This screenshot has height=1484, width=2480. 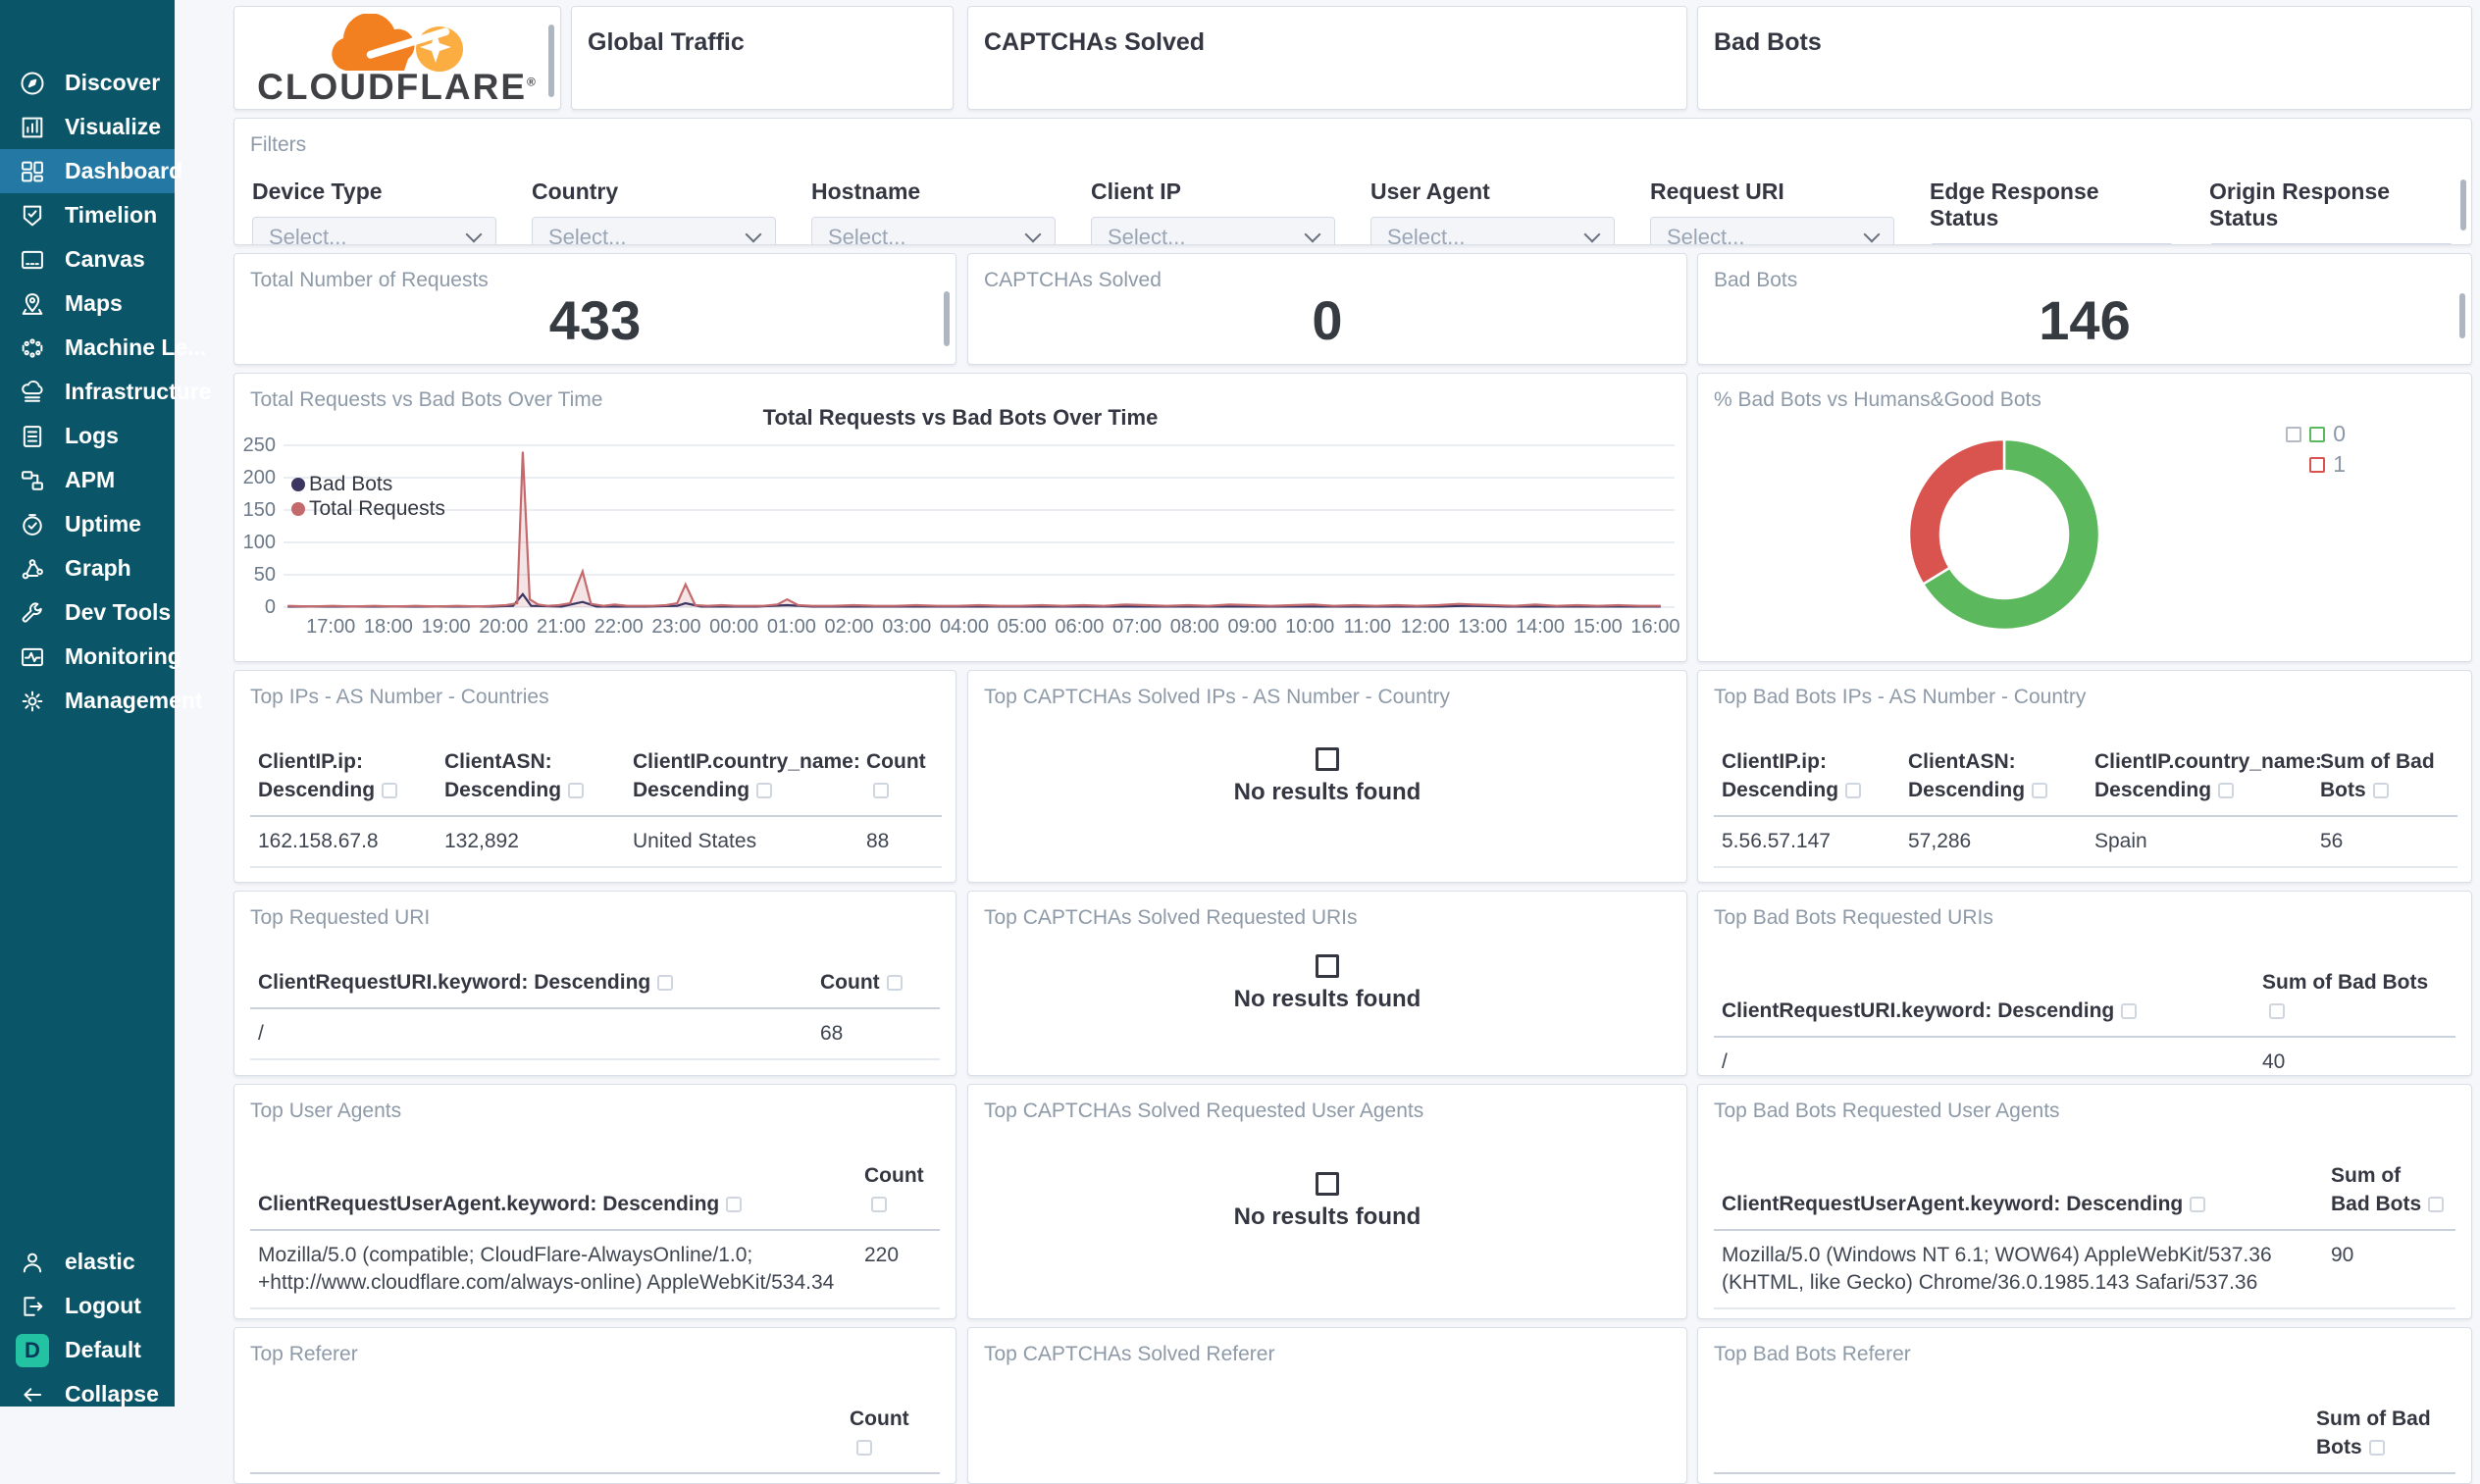 What do you see at coordinates (90, 657) in the screenshot?
I see `sidebar-item-monitoring: Monitoring` at bounding box center [90, 657].